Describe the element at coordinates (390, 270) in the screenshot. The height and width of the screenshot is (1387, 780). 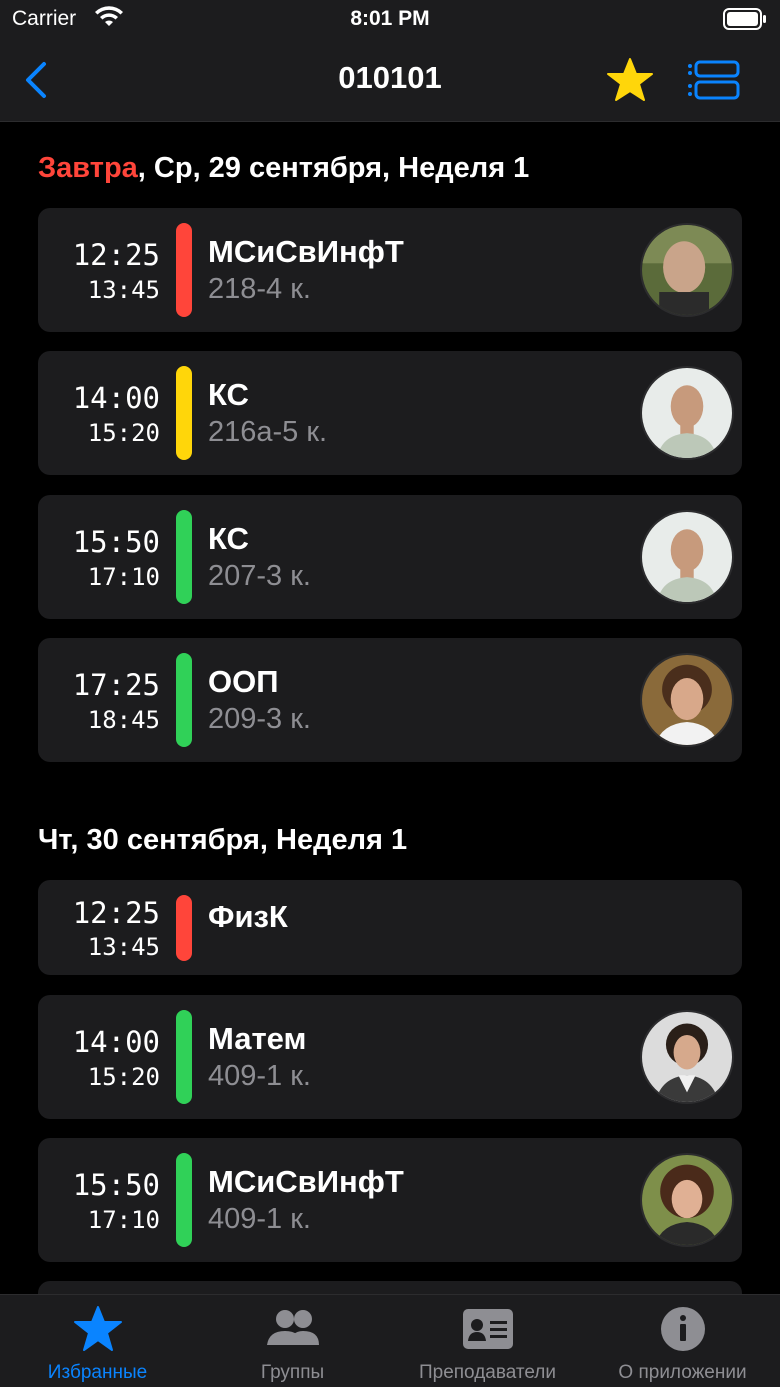
I see `lesson-card: 12:25 13:45 МСиСвИнфТ 218-4 к.` at that location.